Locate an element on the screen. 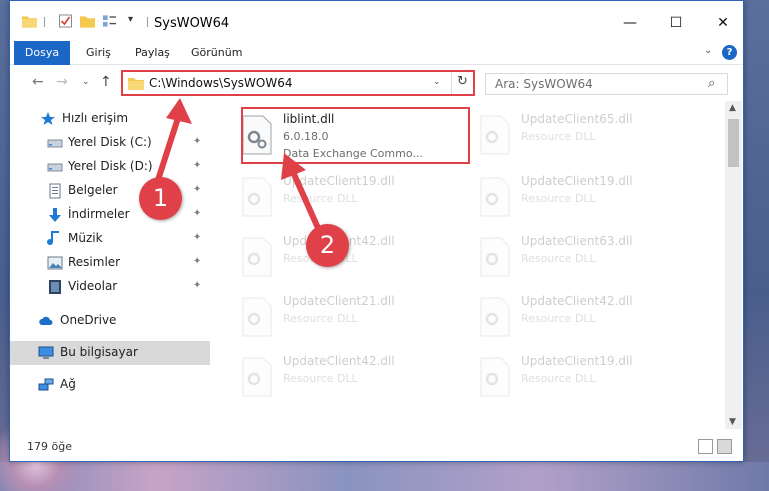 This screenshot has width=769, height=491. close-button: ✕ is located at coordinates (723, 23).